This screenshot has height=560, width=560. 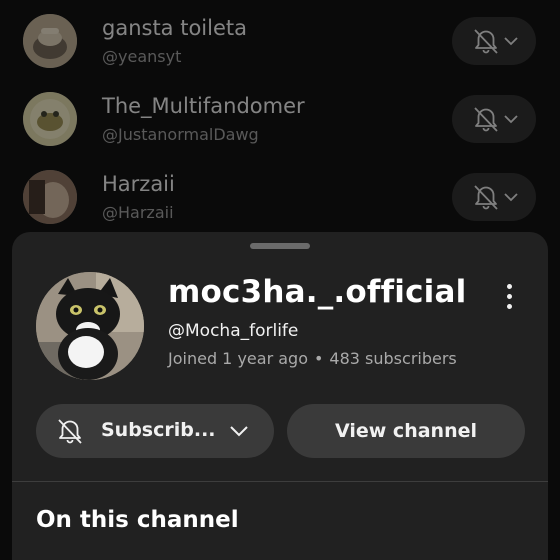 What do you see at coordinates (280, 191) in the screenshot?
I see `subscription-row: Harzaii @Harzaii` at bounding box center [280, 191].